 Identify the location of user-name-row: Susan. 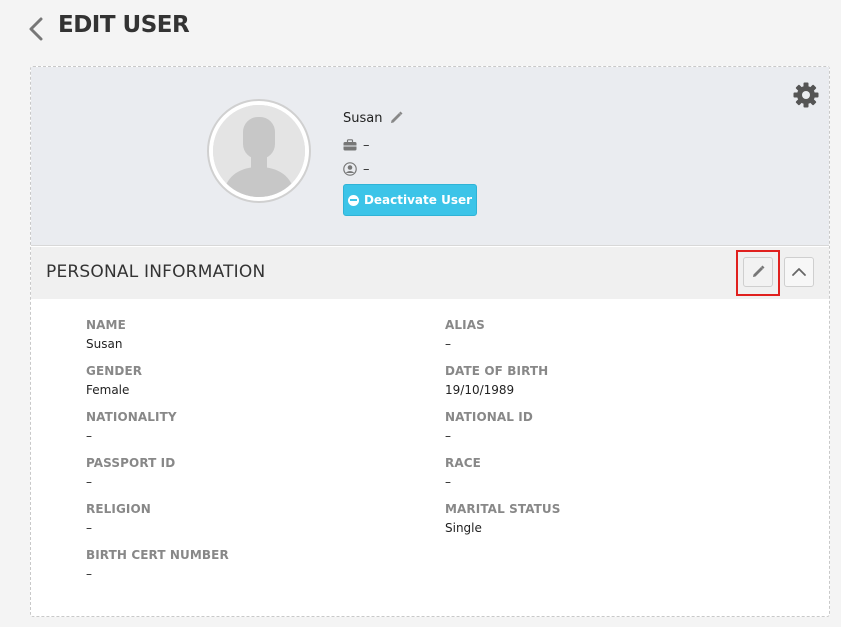
(373, 118).